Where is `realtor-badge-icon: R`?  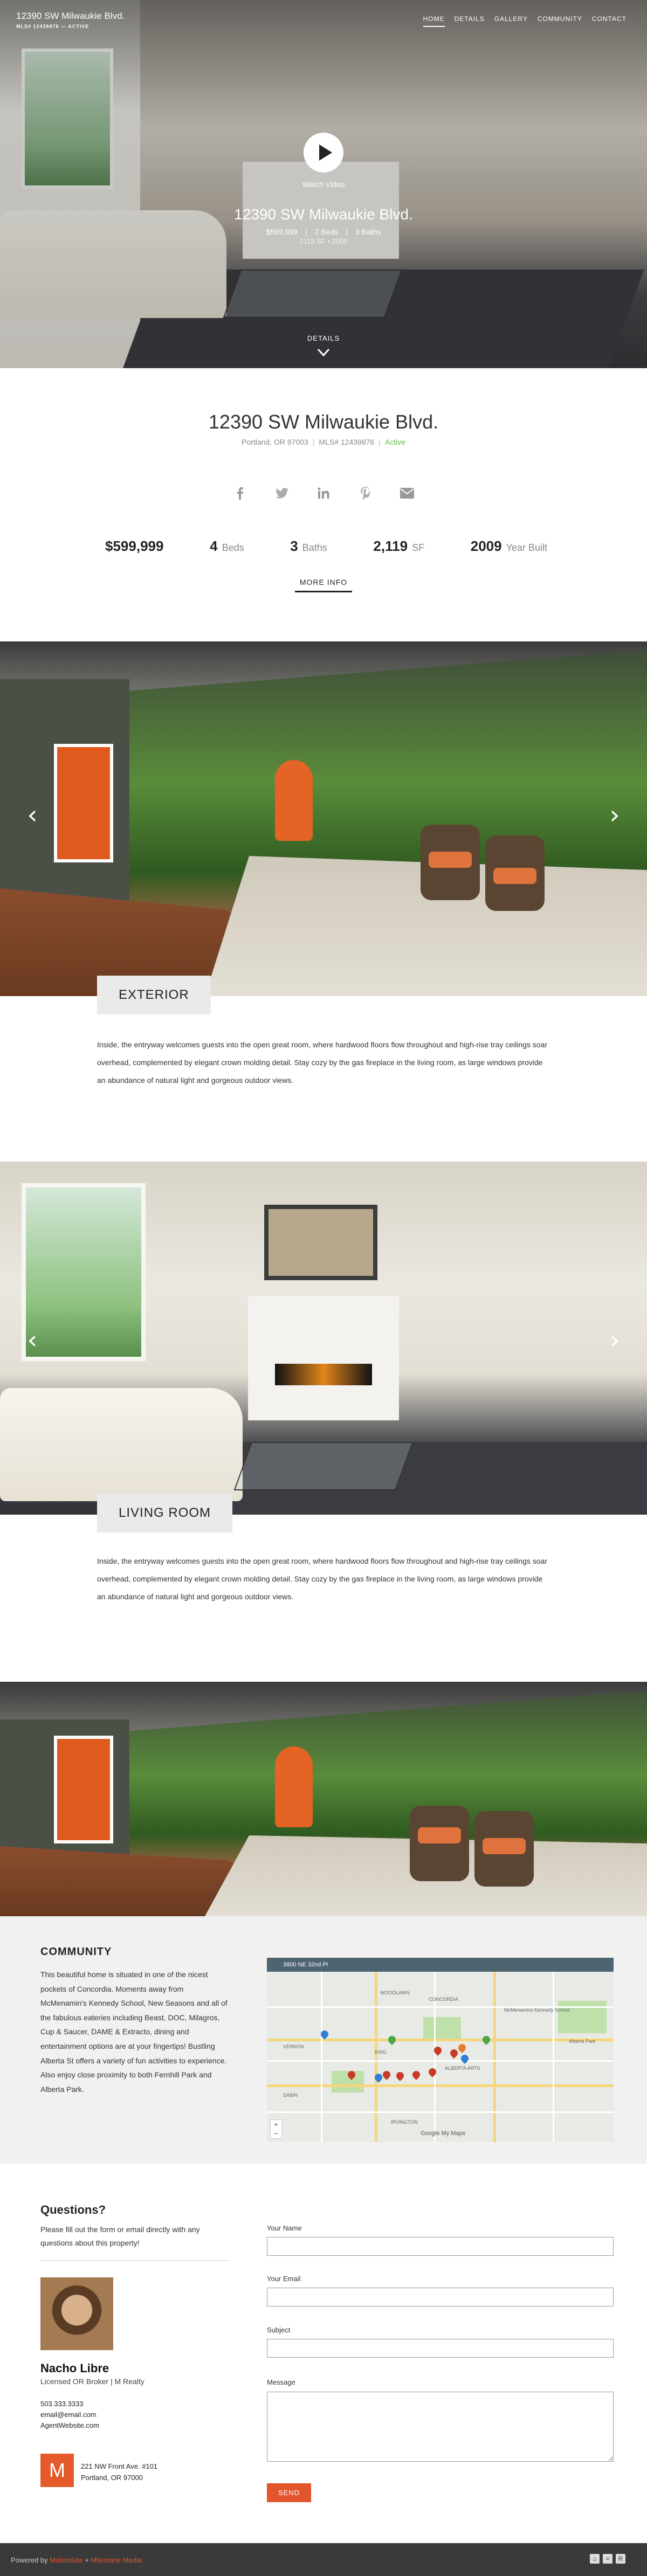
realtor-badge-icon: R is located at coordinates (620, 2559).